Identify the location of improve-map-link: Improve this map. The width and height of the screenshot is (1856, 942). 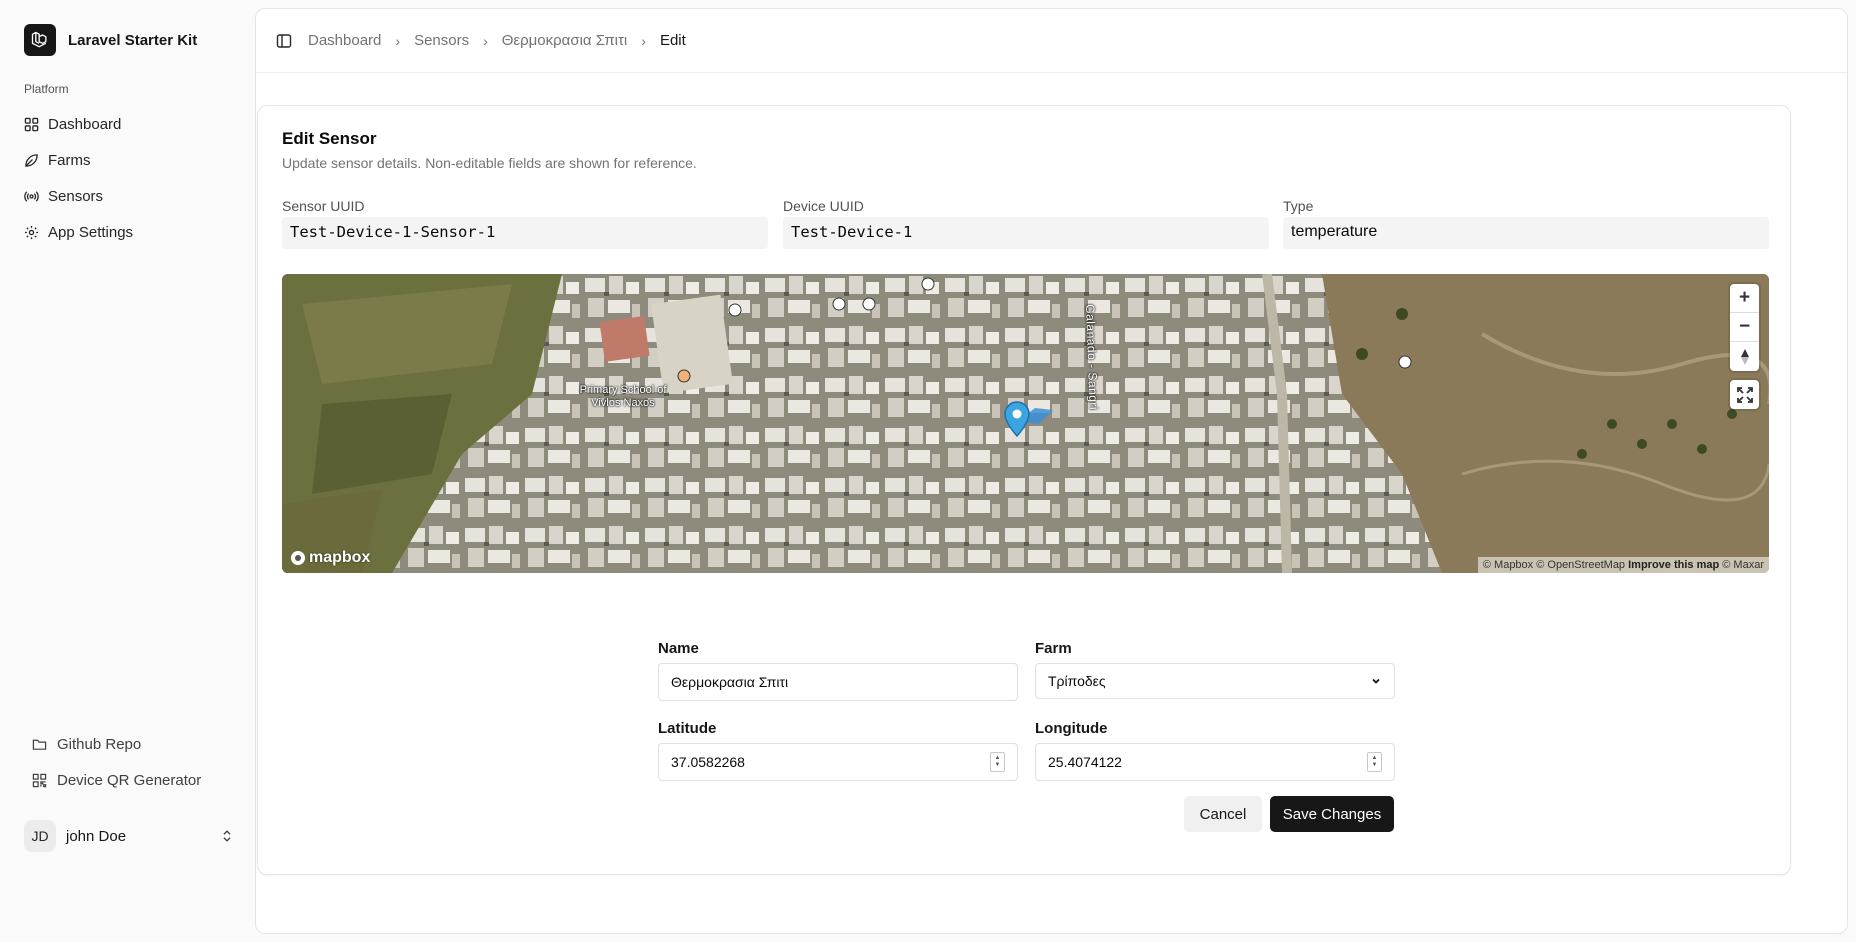
(1673, 565).